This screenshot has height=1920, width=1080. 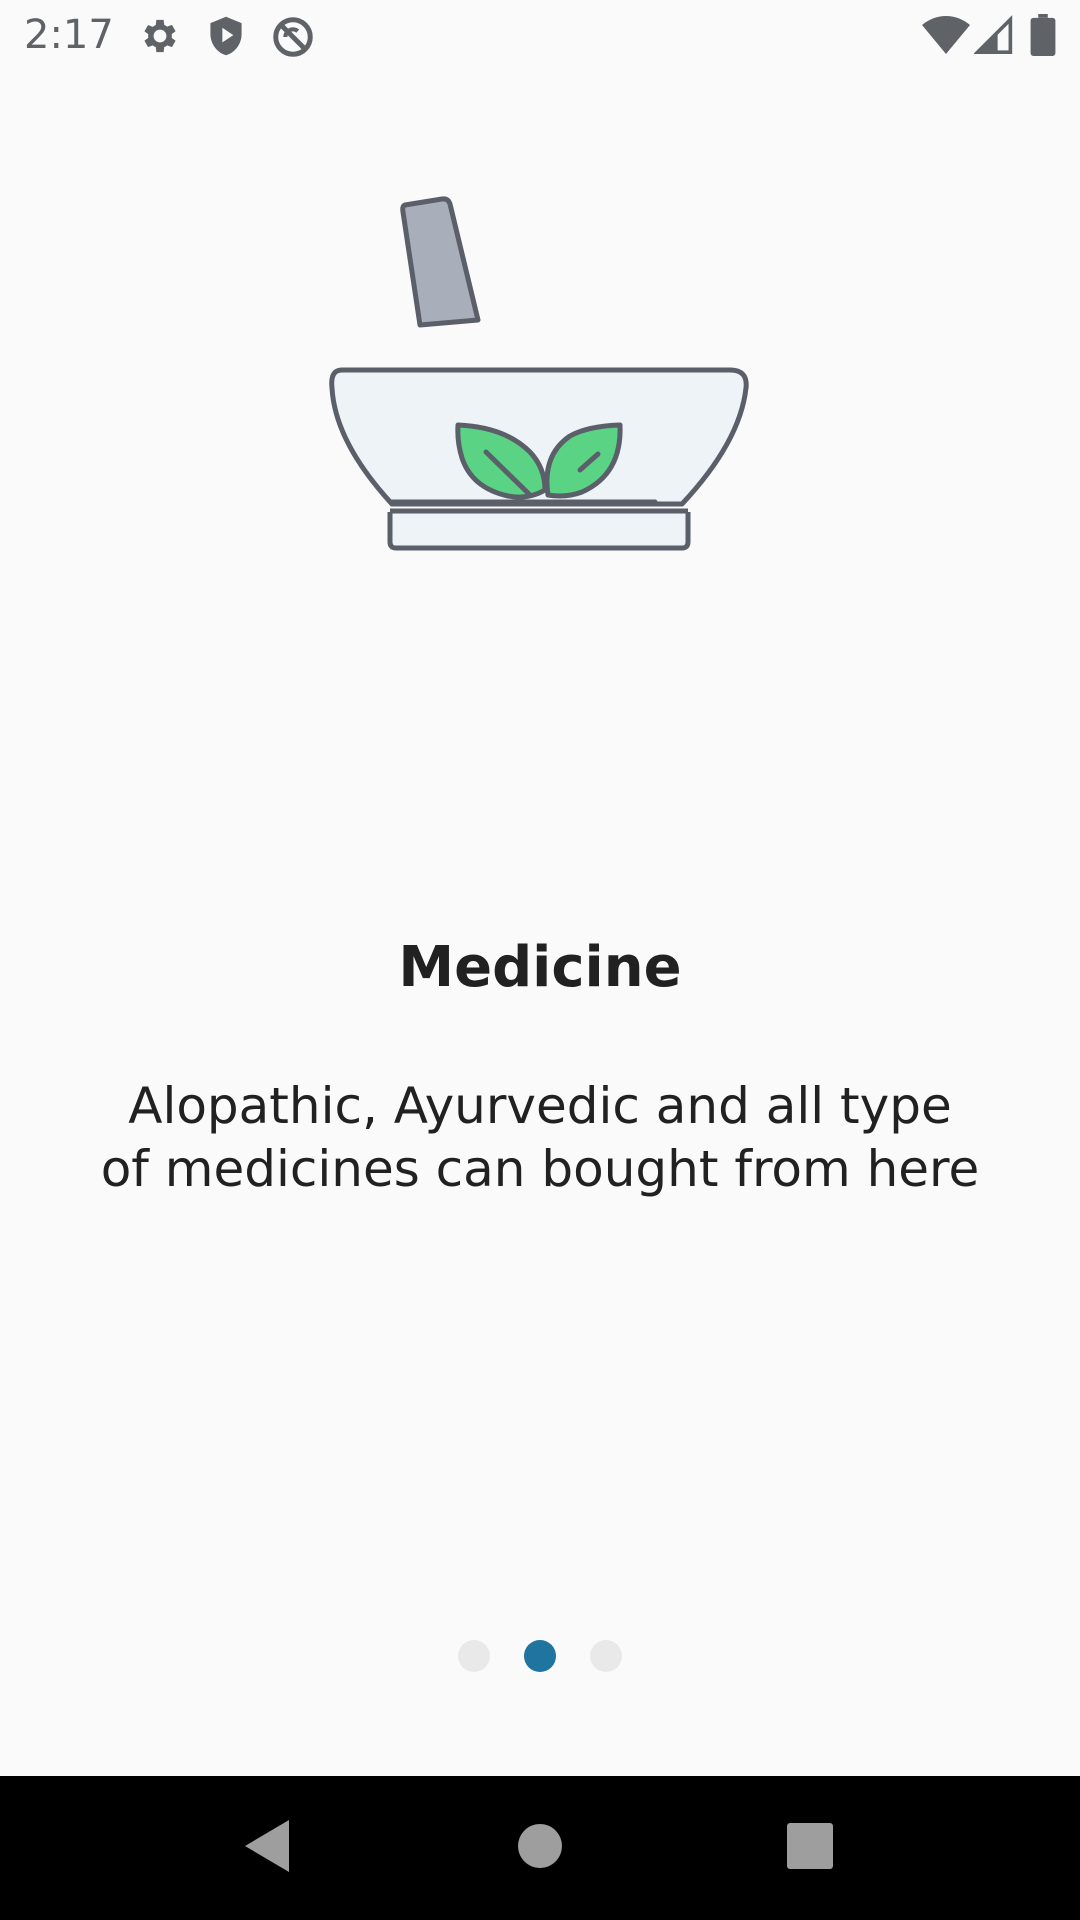 What do you see at coordinates (540, 36) in the screenshot?
I see `status-bar: 2:17` at bounding box center [540, 36].